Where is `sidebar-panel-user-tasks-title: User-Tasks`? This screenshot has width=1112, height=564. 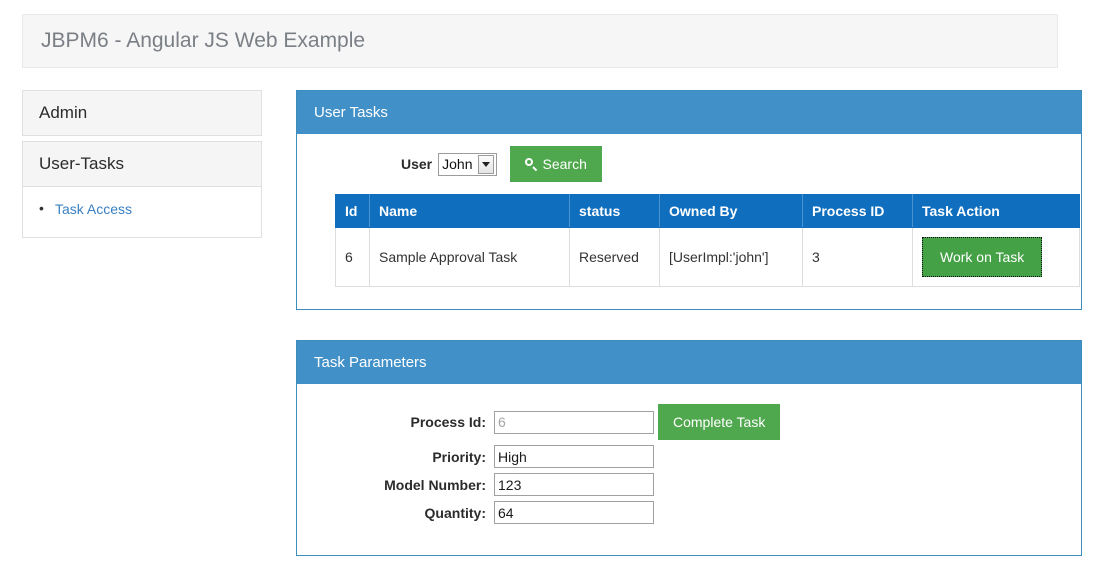
sidebar-panel-user-tasks-title: User-Tasks is located at coordinates (82, 163).